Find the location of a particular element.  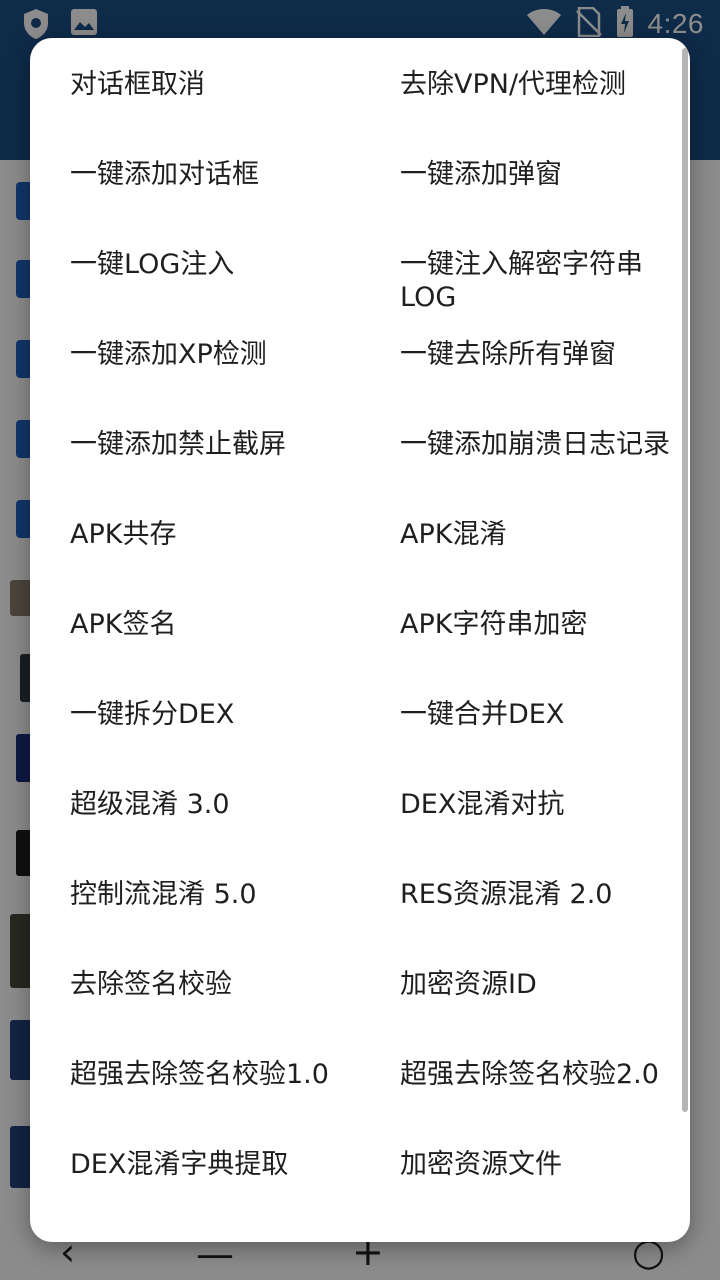

menu-item-dex-obfuscate-counter: DEX混淆对抗 is located at coordinates (545, 804).